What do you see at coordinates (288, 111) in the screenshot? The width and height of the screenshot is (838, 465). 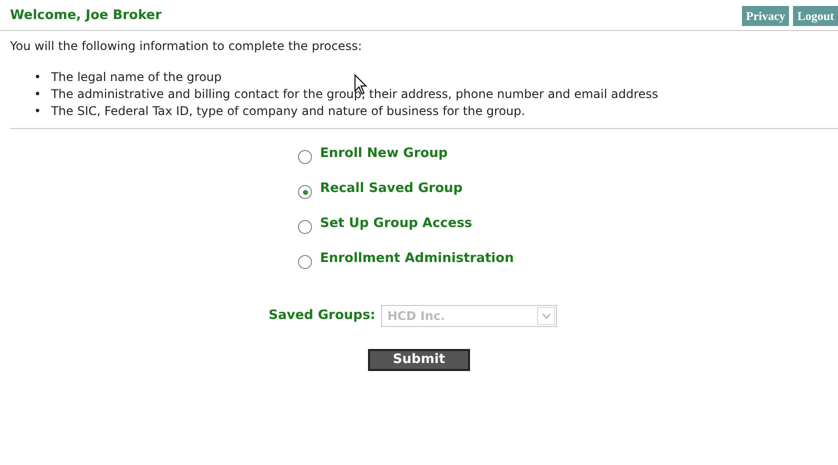 I see `requirement-item: The SIC, Federal Tax ID, type of company and nature of business for the group.` at bounding box center [288, 111].